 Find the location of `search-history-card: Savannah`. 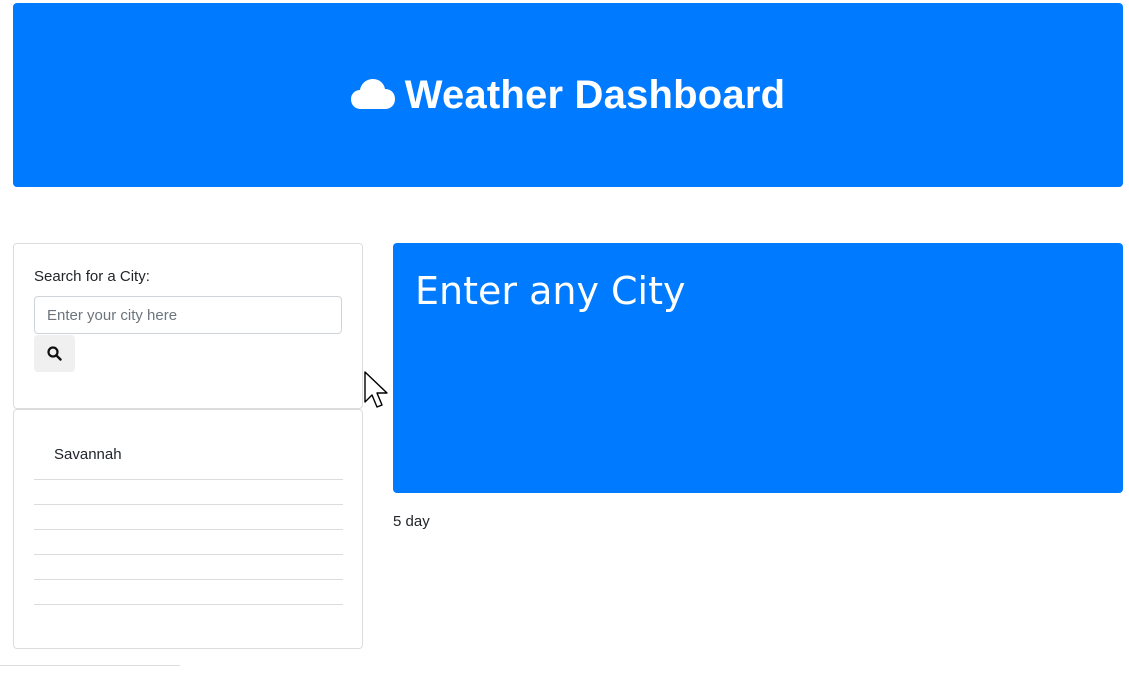

search-history-card: Savannah is located at coordinates (188, 529).